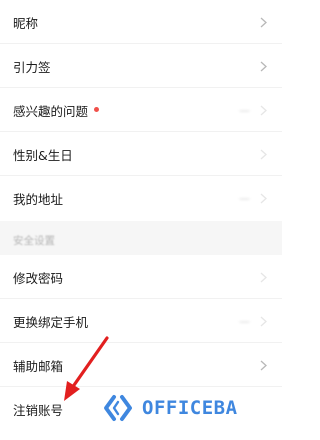  I want to click on settings-item-label: 辅助邮箱, so click(38, 366).